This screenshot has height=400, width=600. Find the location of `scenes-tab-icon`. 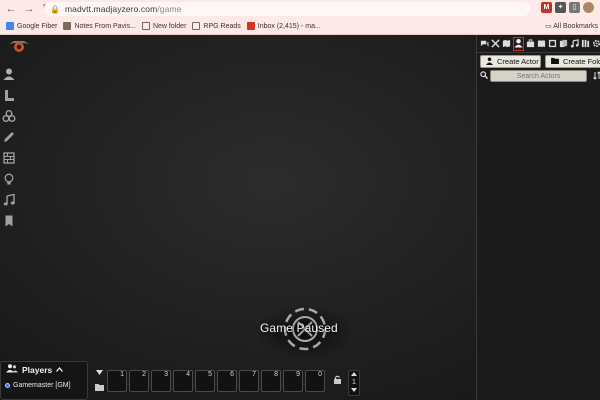

scenes-tab-icon is located at coordinates (506, 44).